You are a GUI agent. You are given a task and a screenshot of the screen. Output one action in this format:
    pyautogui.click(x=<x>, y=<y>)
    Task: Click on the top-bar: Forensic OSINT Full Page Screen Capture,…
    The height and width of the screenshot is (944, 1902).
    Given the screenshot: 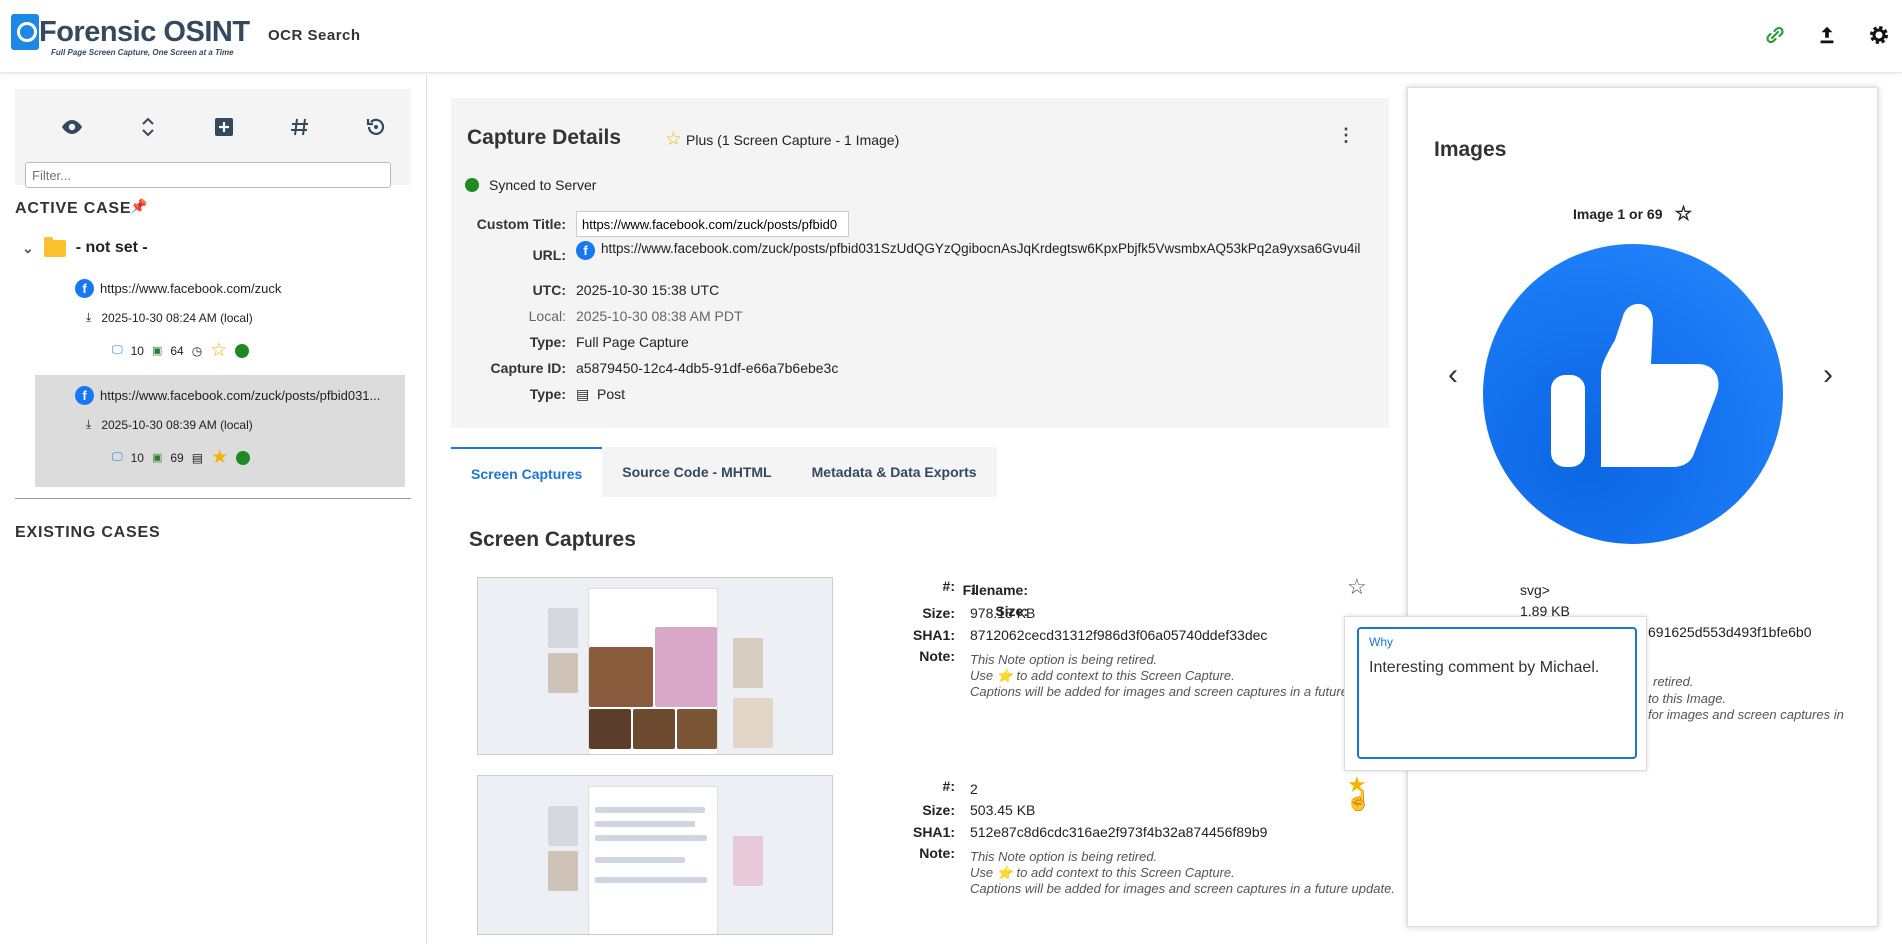 What is the action you would take?
    pyautogui.click(x=951, y=36)
    